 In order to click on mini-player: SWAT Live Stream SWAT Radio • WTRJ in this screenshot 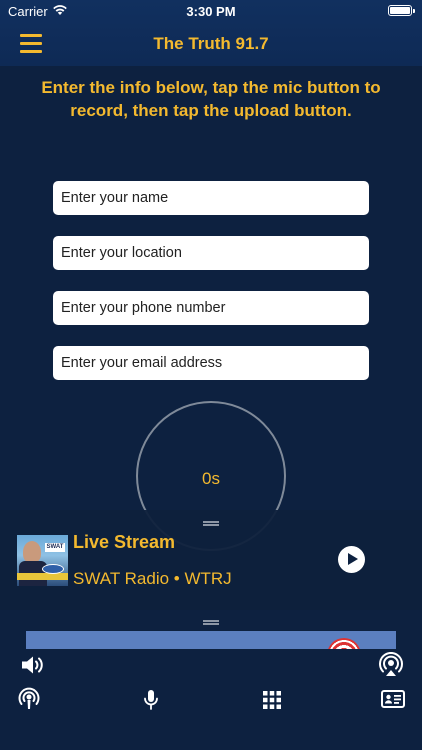, I will do `click(211, 560)`.